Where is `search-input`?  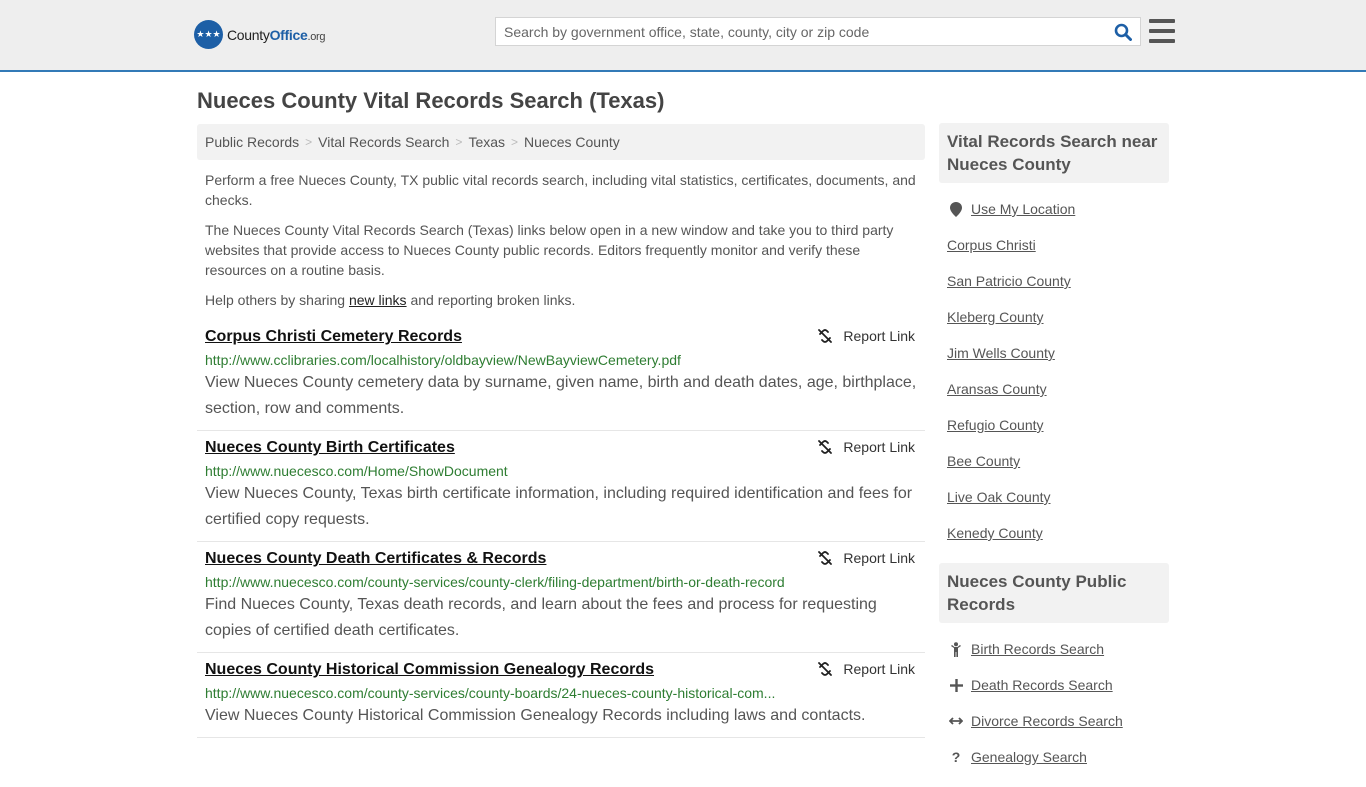
search-input is located at coordinates (801, 31).